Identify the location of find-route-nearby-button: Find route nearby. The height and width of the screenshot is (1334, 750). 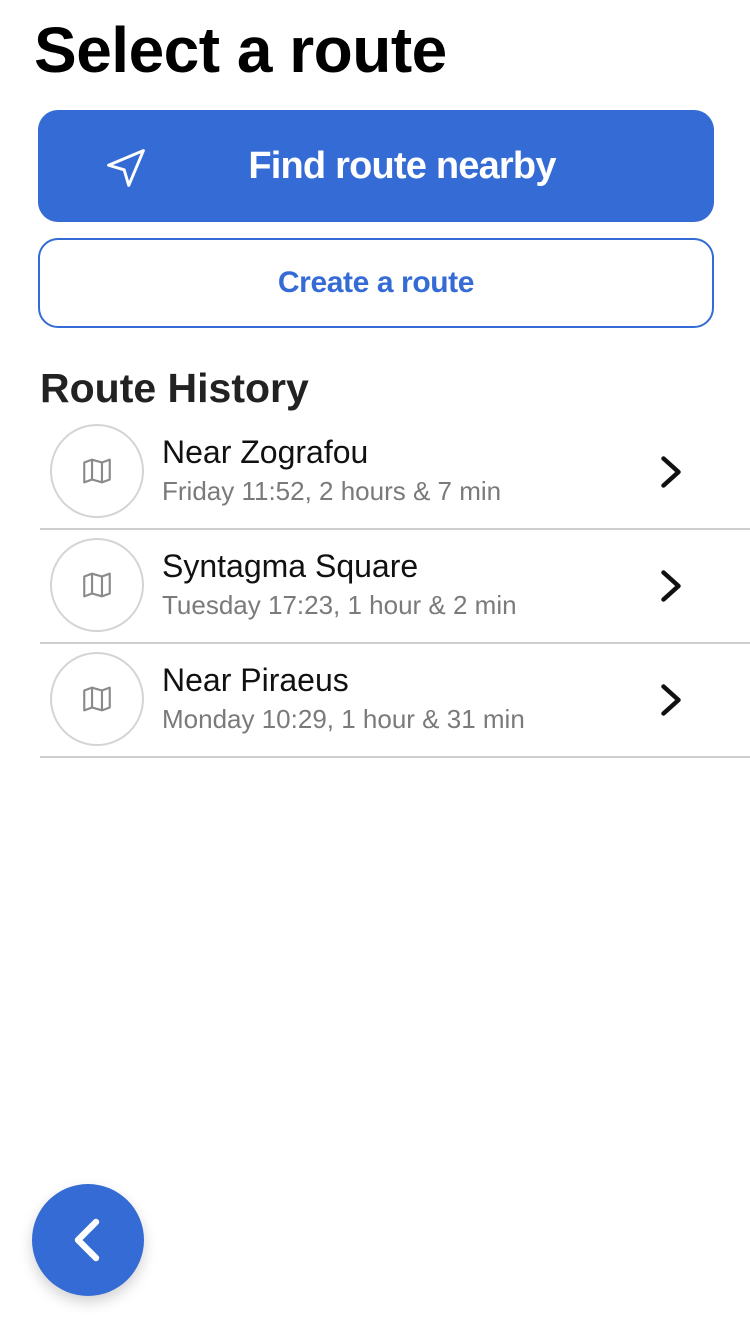
(376, 166).